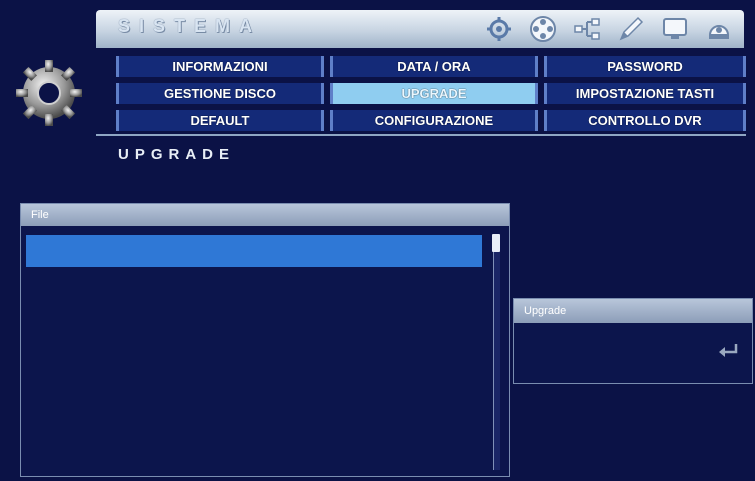  I want to click on upgrade-panel-header: Upgrade, so click(633, 311).